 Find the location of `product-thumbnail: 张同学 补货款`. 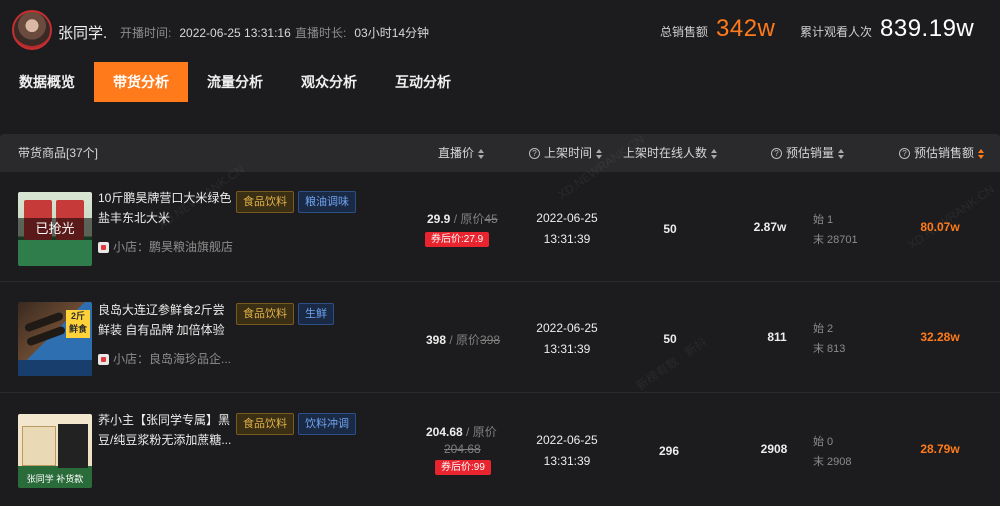

product-thumbnail: 张同学 补货款 is located at coordinates (55, 451).